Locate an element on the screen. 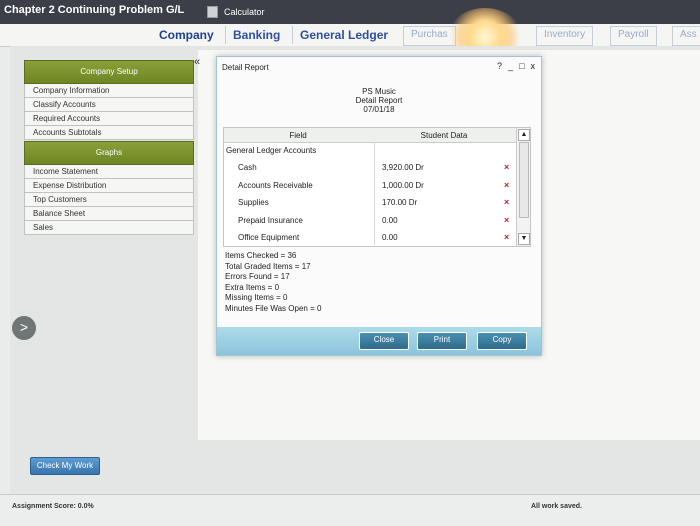 The width and height of the screenshot is (700, 526). sidebar-item-required-accounts: Required Accounts is located at coordinates (109, 119).